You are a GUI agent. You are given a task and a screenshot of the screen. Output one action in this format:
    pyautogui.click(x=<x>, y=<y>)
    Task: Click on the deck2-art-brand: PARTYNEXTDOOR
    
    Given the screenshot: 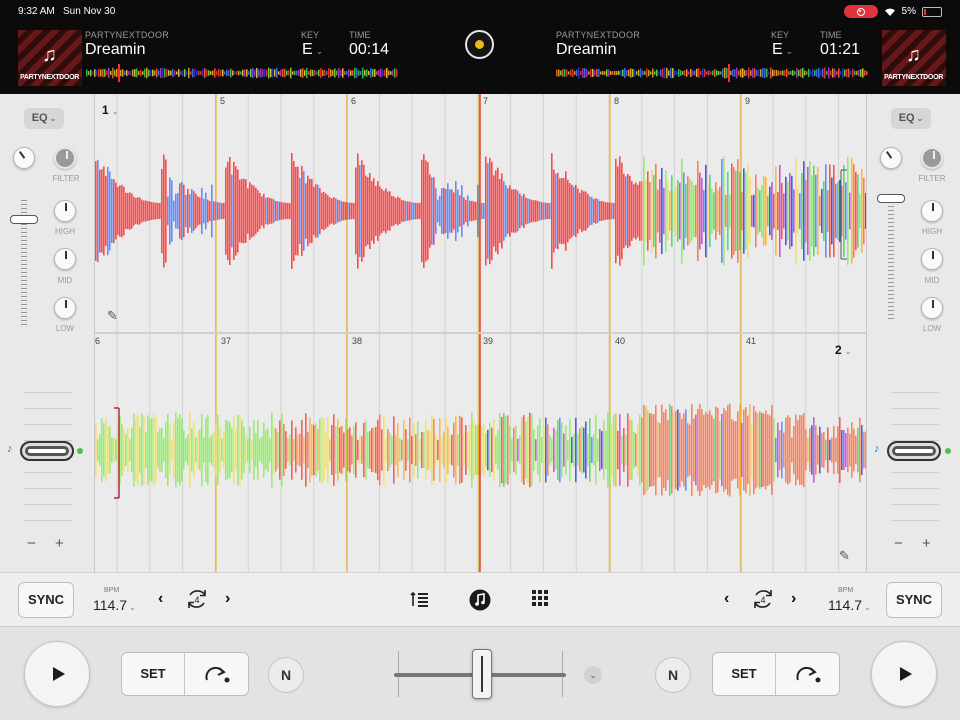 What is the action you would take?
    pyautogui.click(x=913, y=77)
    